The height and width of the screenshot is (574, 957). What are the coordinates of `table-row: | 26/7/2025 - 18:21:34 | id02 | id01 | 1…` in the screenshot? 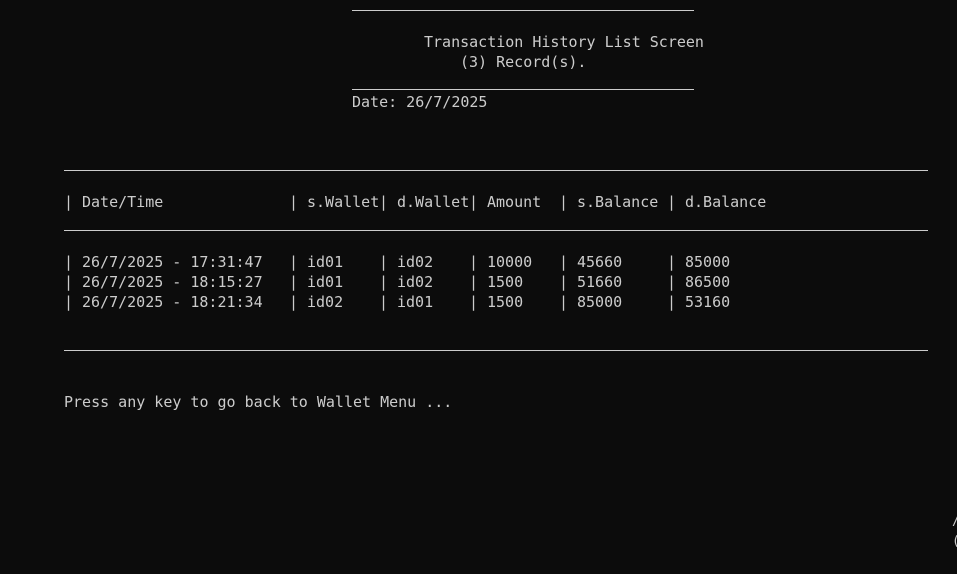 It's located at (496, 302).